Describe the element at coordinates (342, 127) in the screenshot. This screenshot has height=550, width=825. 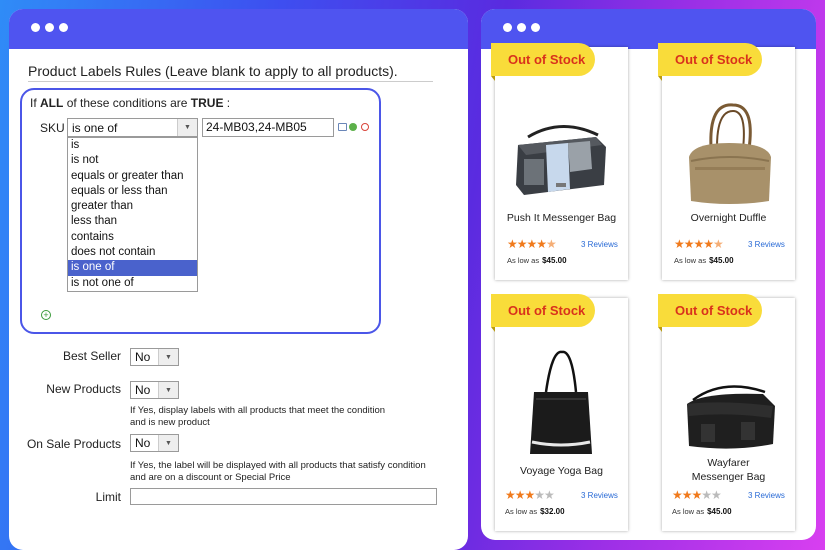
I see `calendar-icon` at that location.